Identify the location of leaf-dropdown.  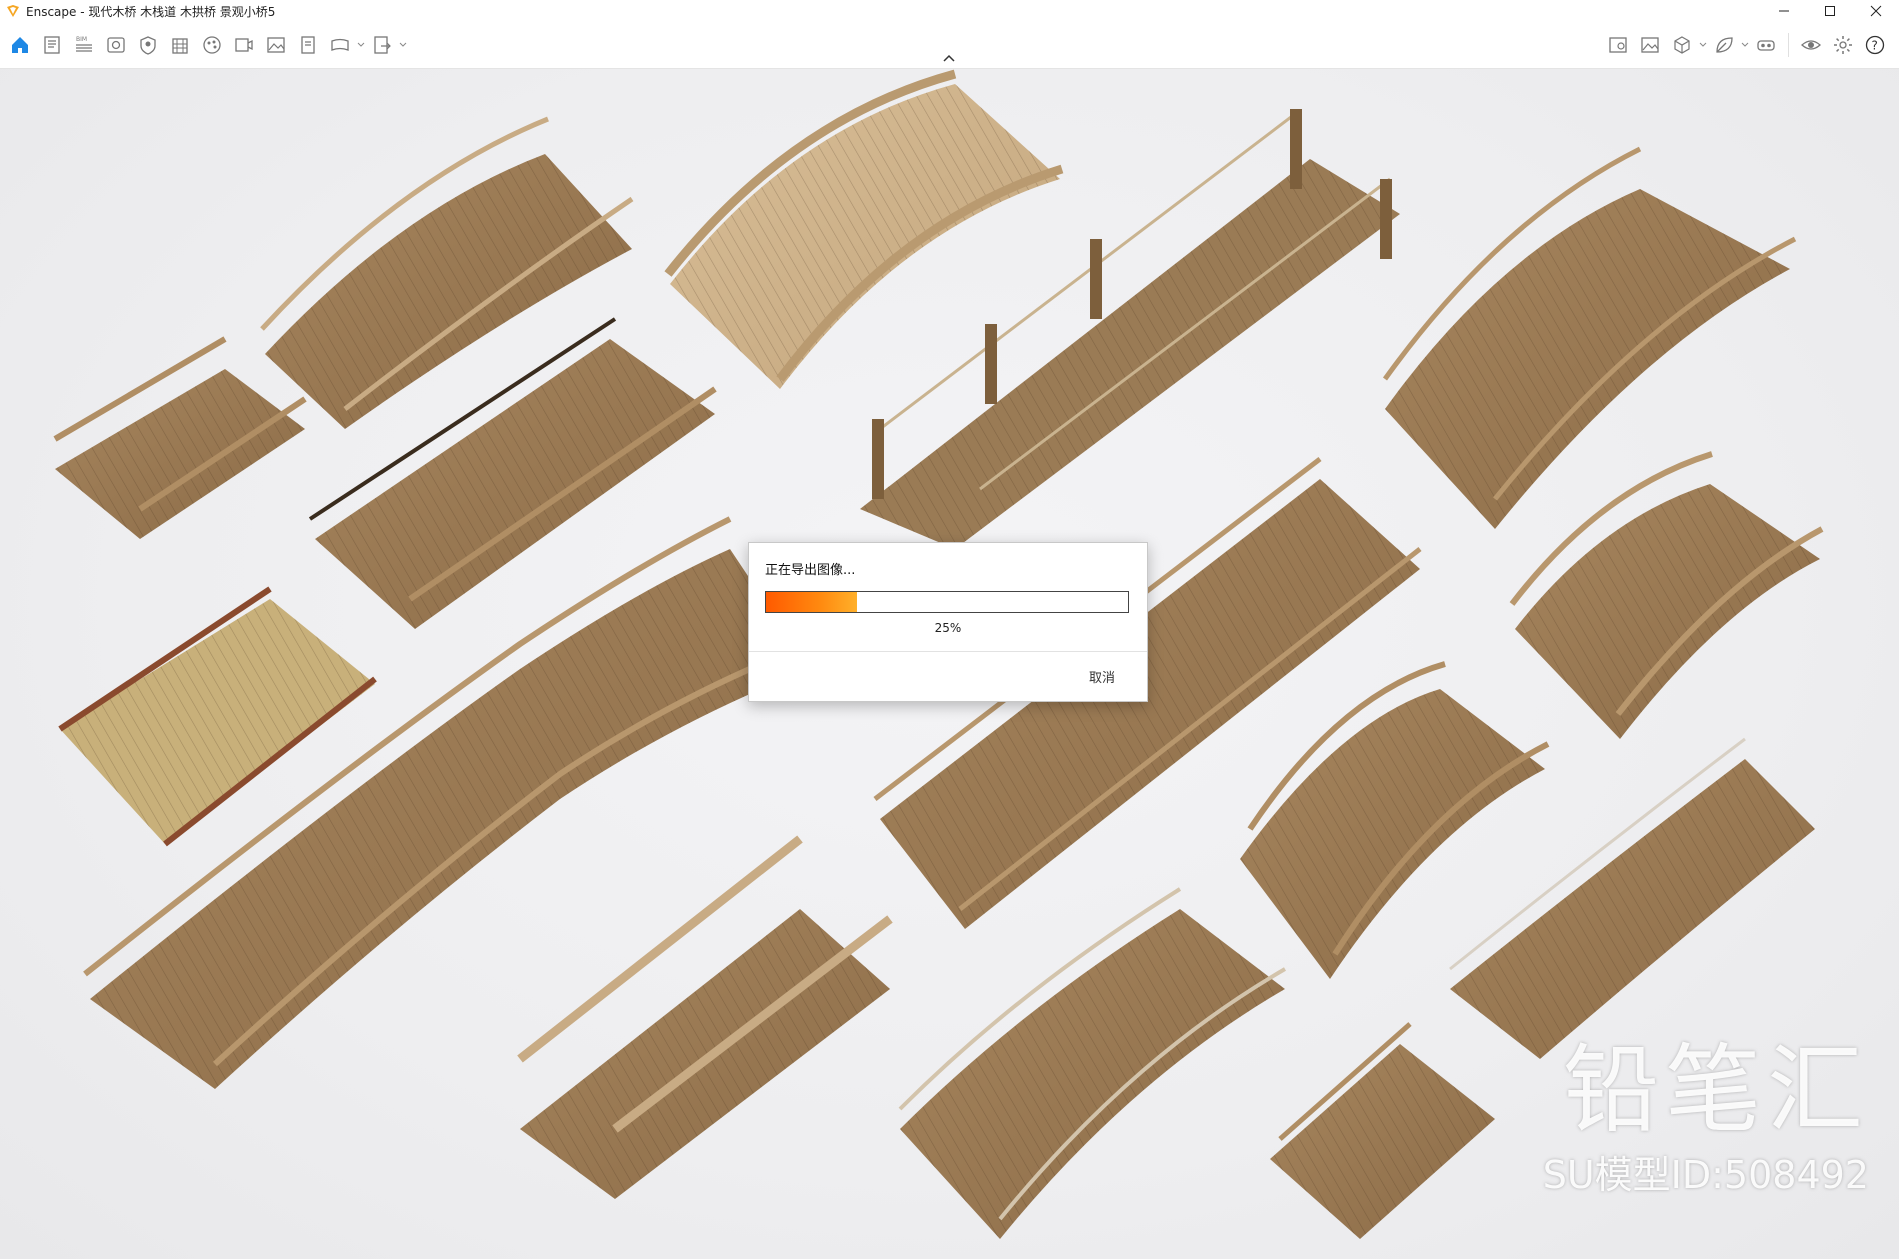
(1745, 45).